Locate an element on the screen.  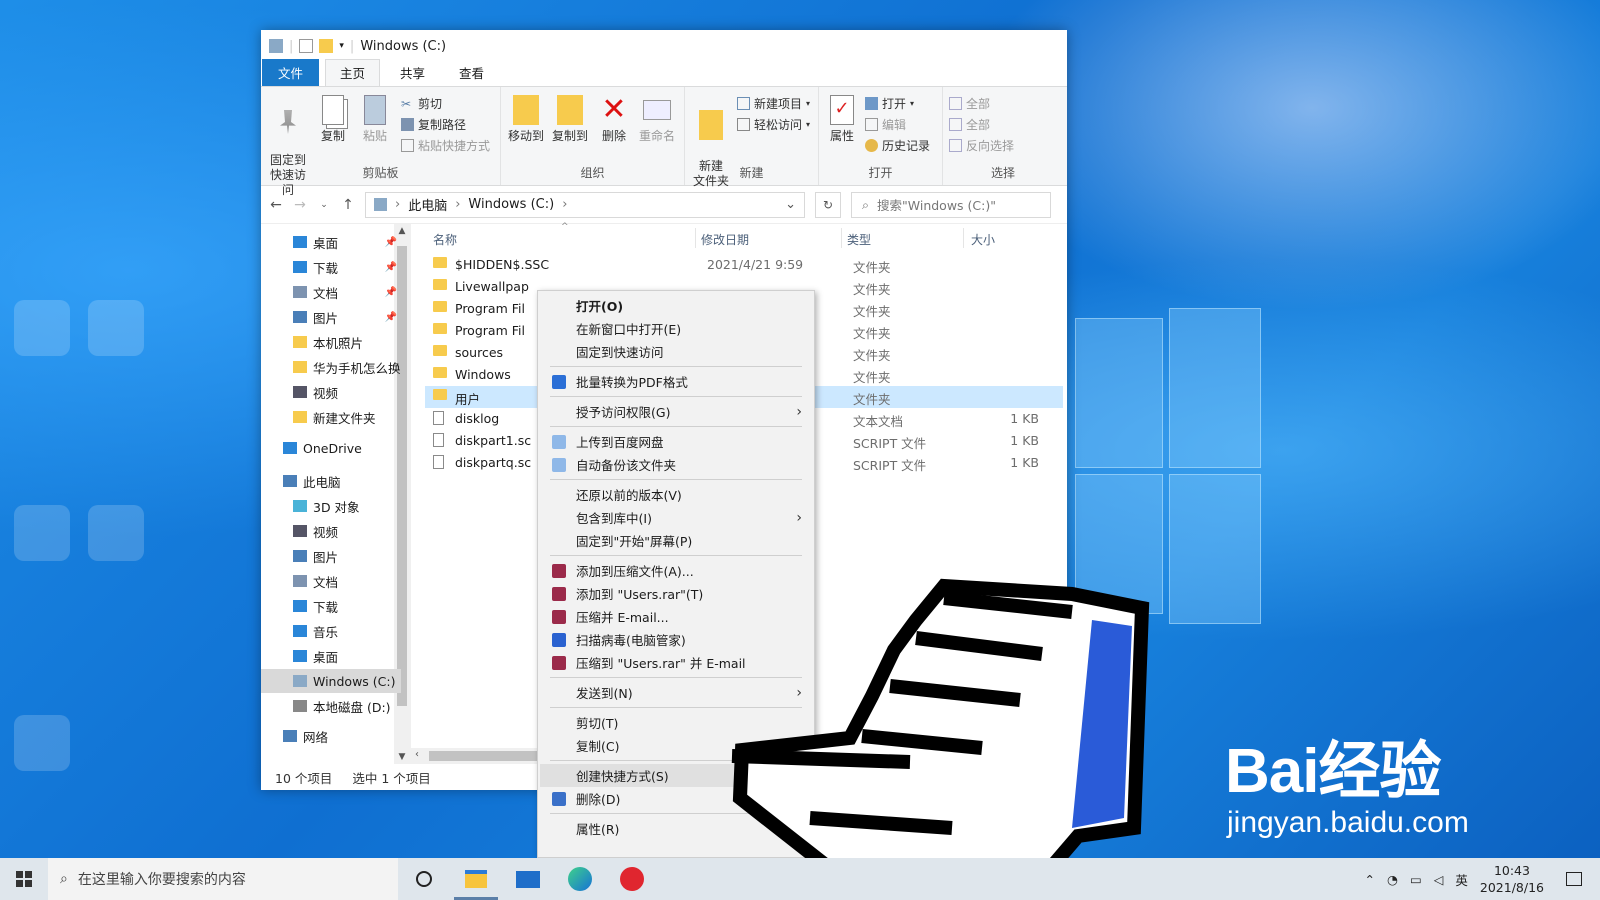
column-header-size: 大小 is located at coordinates (983, 239).